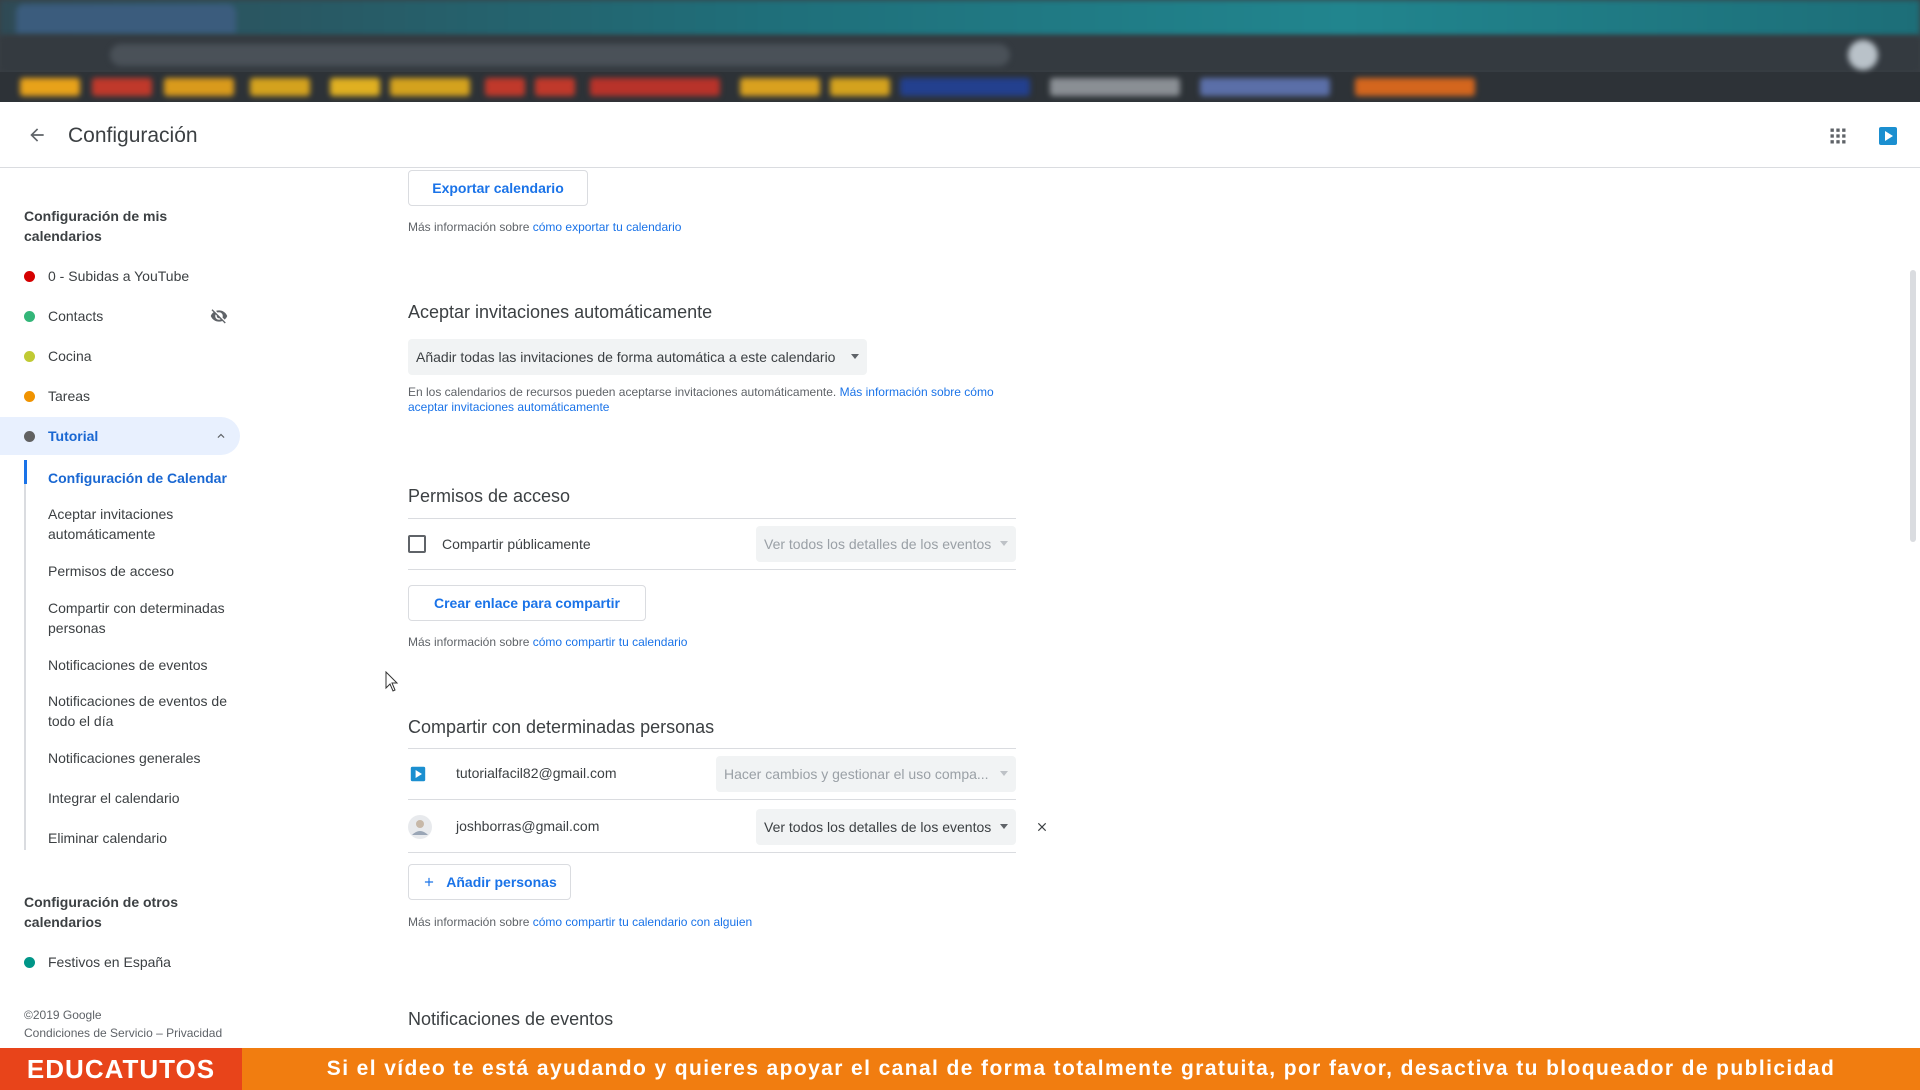 The image size is (1920, 1090). Describe the element at coordinates (420, 827) in the screenshot. I see `avatar-icon` at that location.